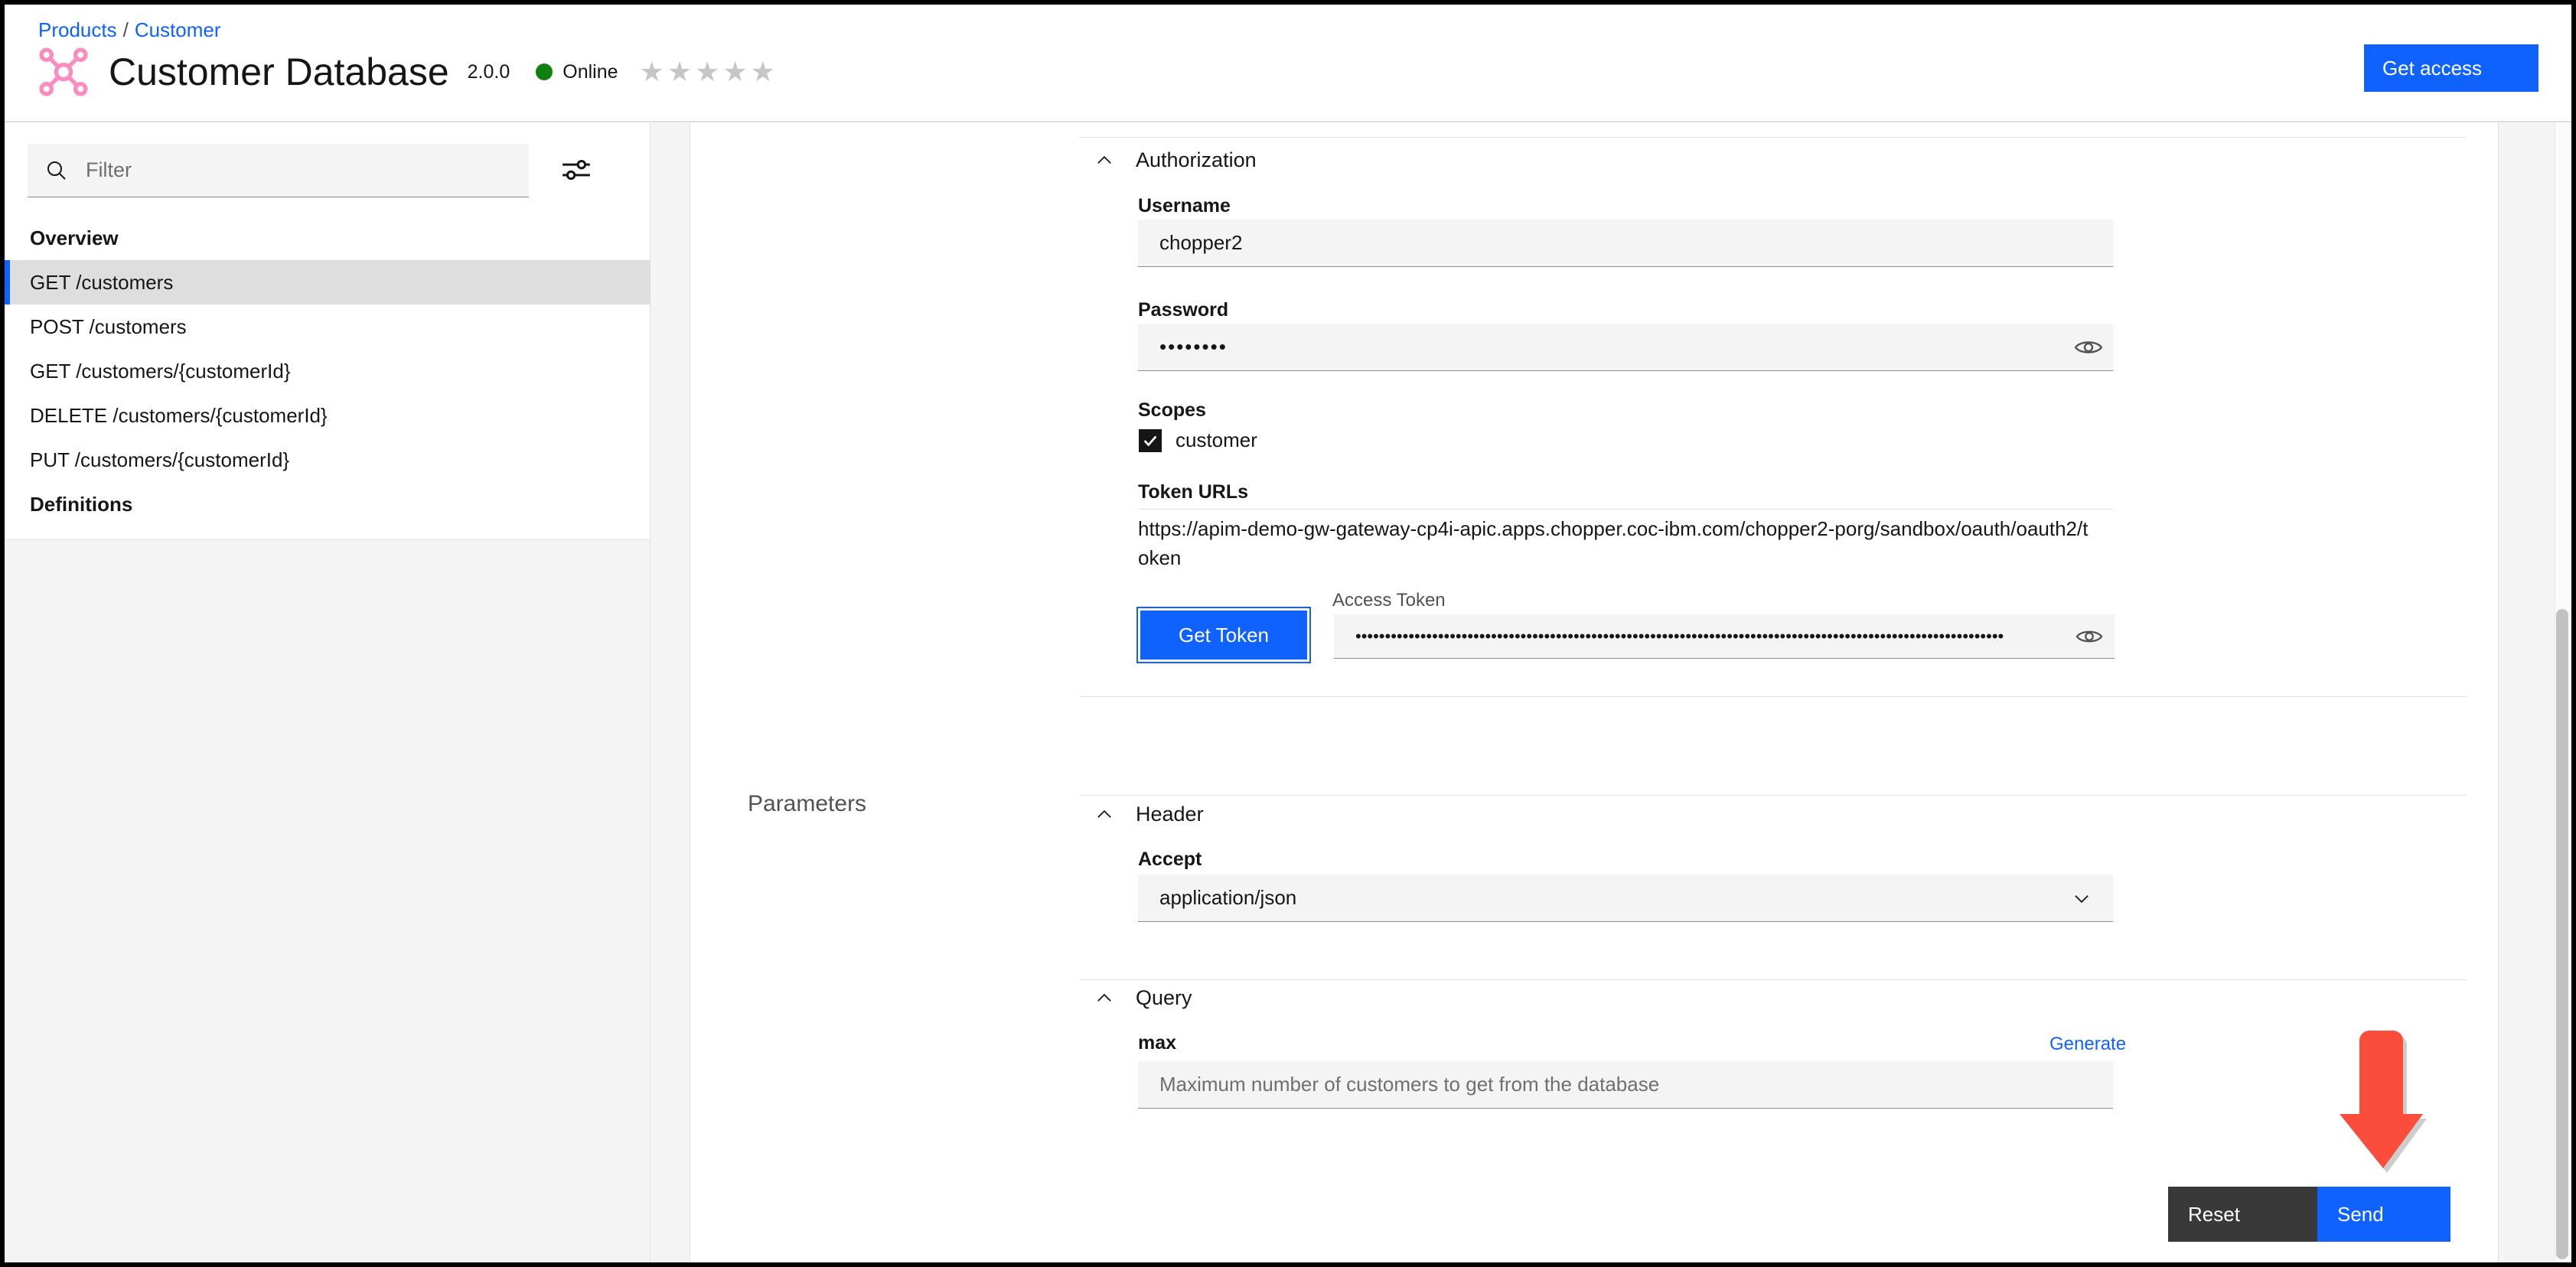  What do you see at coordinates (108, 326) in the screenshot?
I see `sidebar-item-label: POST /customers` at bounding box center [108, 326].